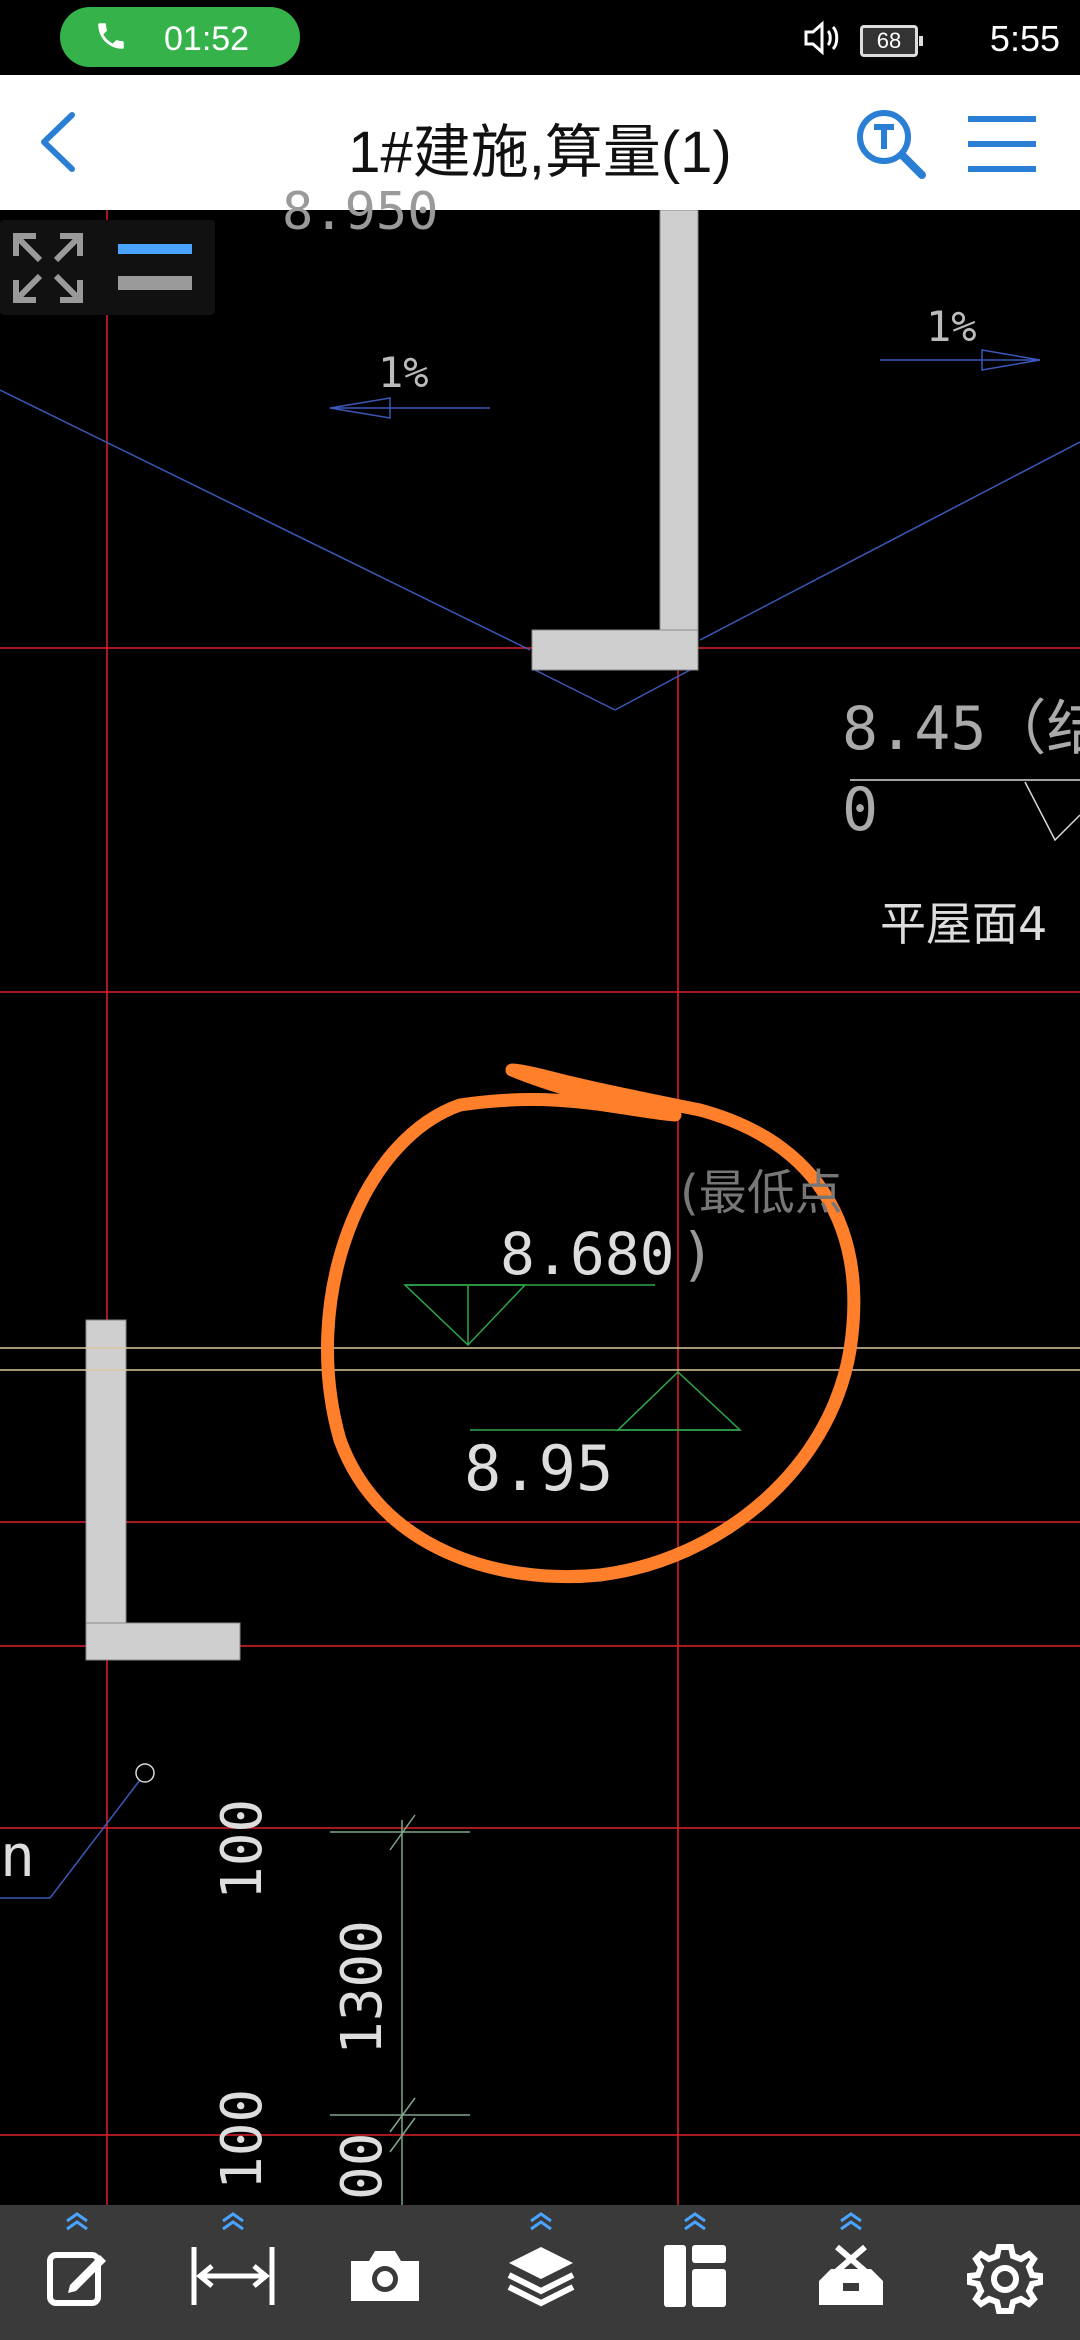 The height and width of the screenshot is (2340, 1080). What do you see at coordinates (965, 810) in the screenshot?
I see `right-detail` at bounding box center [965, 810].